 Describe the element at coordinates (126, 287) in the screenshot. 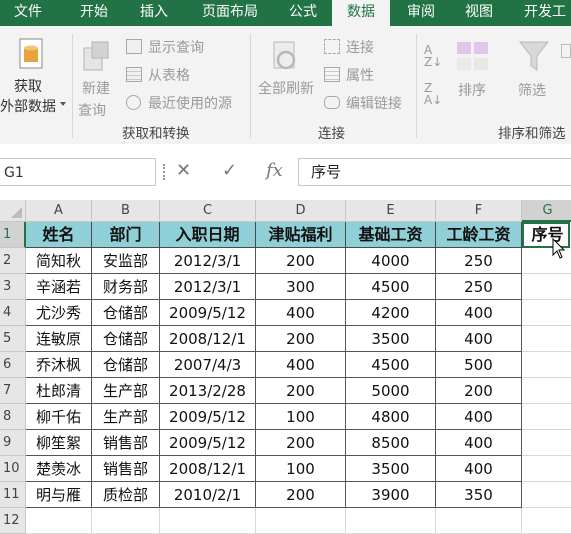

I see `table-cell-dept: 财务部` at that location.